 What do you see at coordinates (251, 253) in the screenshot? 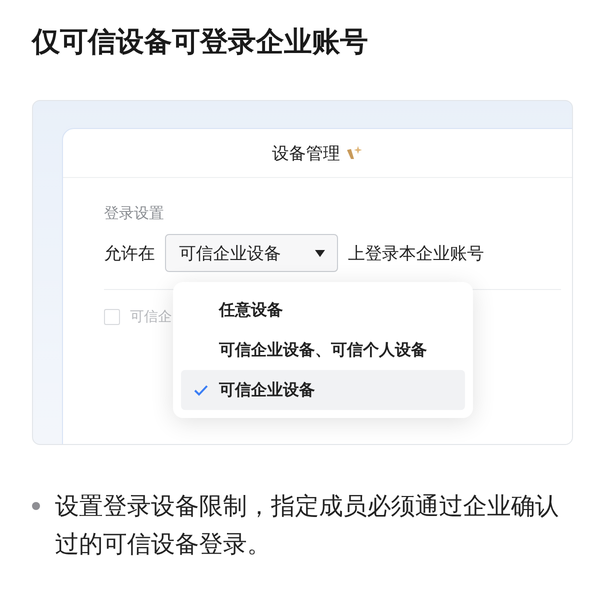
I see `device-select: 可信企业设备` at bounding box center [251, 253].